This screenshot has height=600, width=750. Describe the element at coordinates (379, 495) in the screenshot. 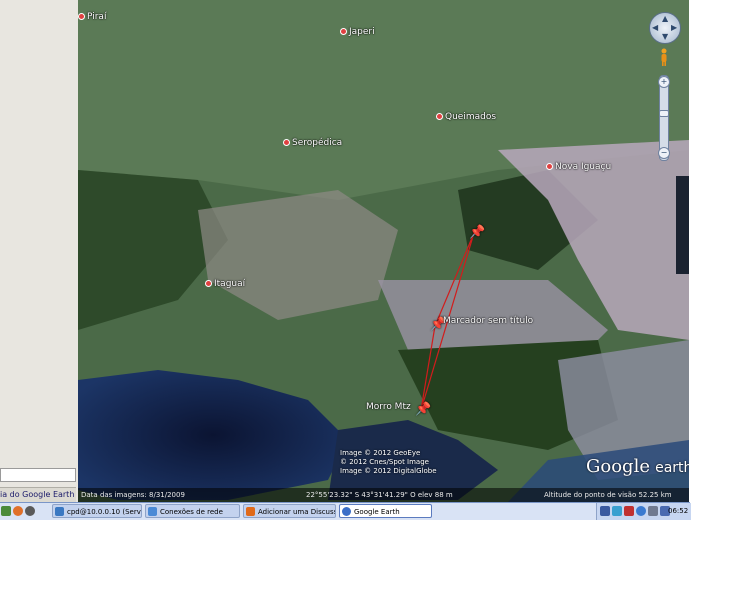

I see `pointer-coordinates: 22°55'23.32" S 43°31'41.29" O elev 88 m` at that location.